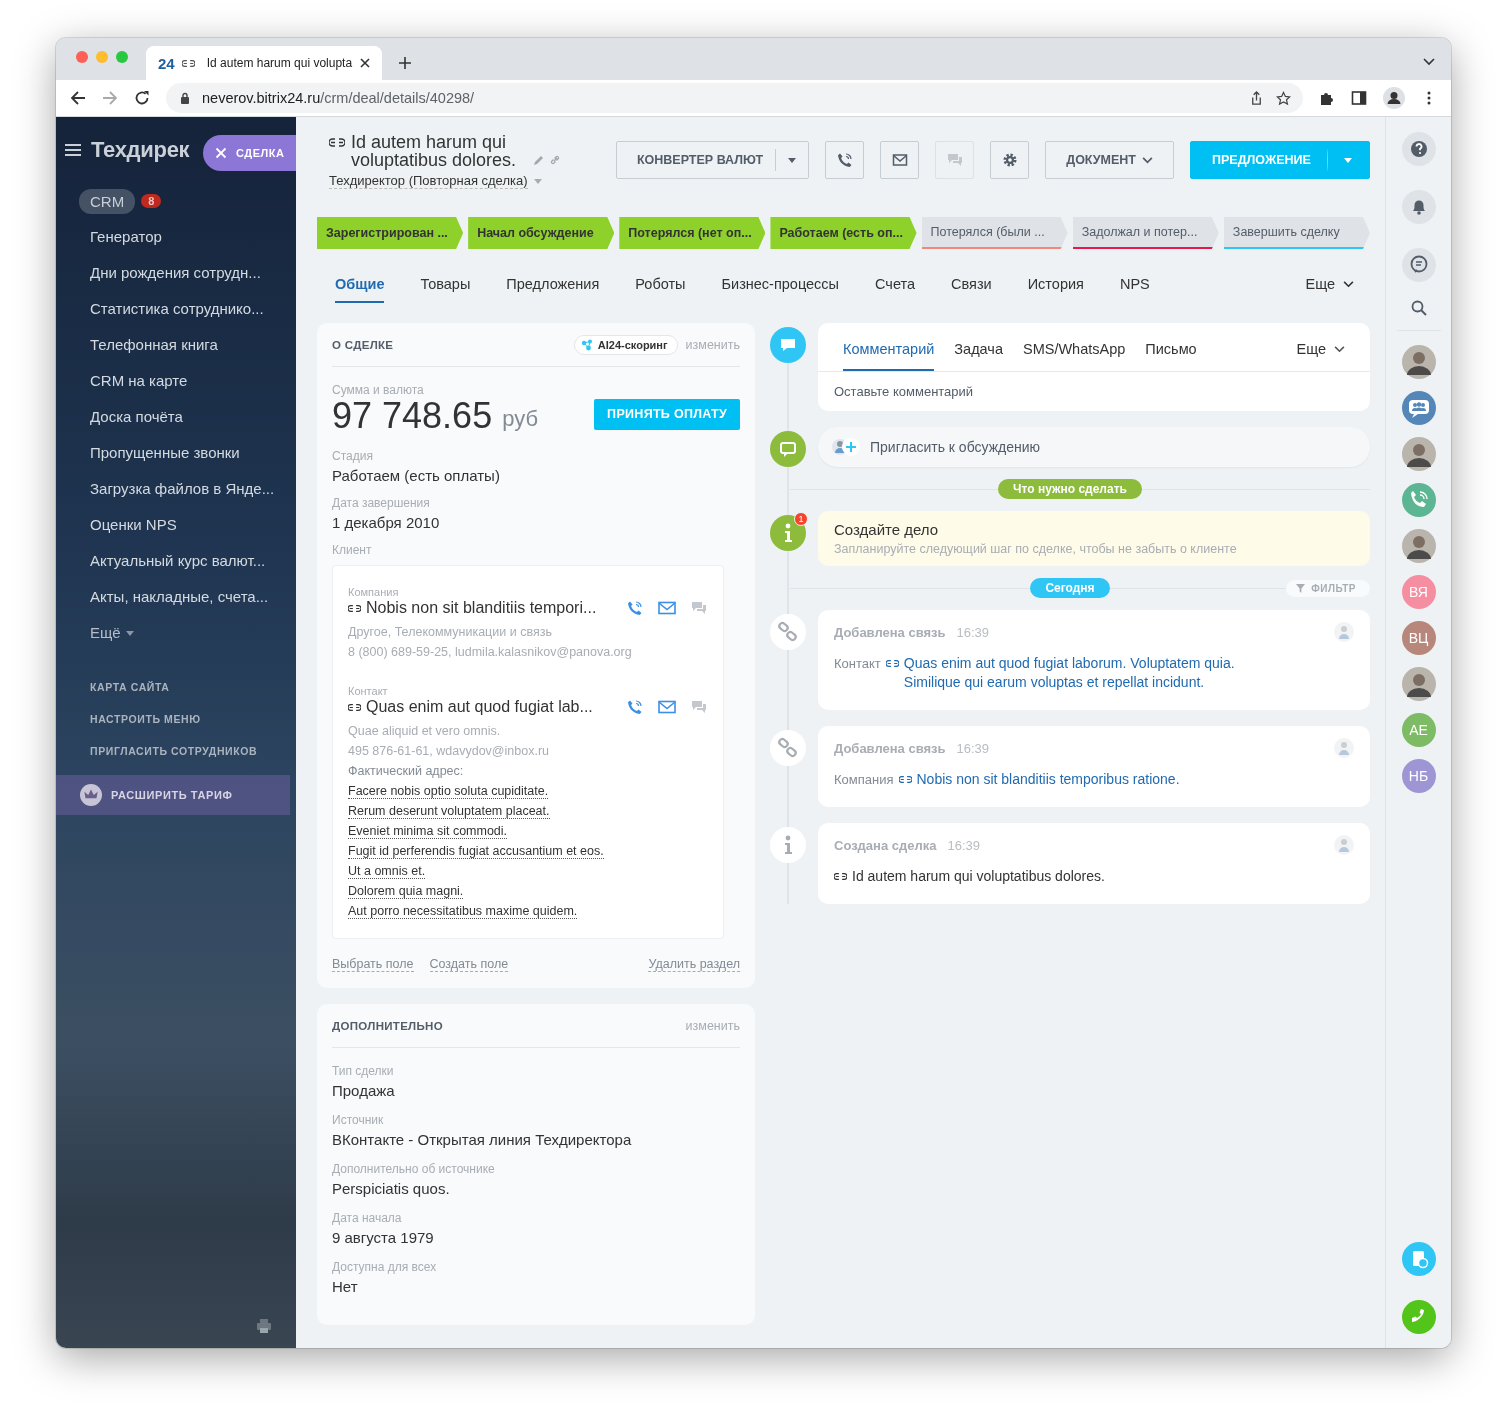  Describe the element at coordinates (660, 289) in the screenshot. I see `section-tab: Роботы` at that location.